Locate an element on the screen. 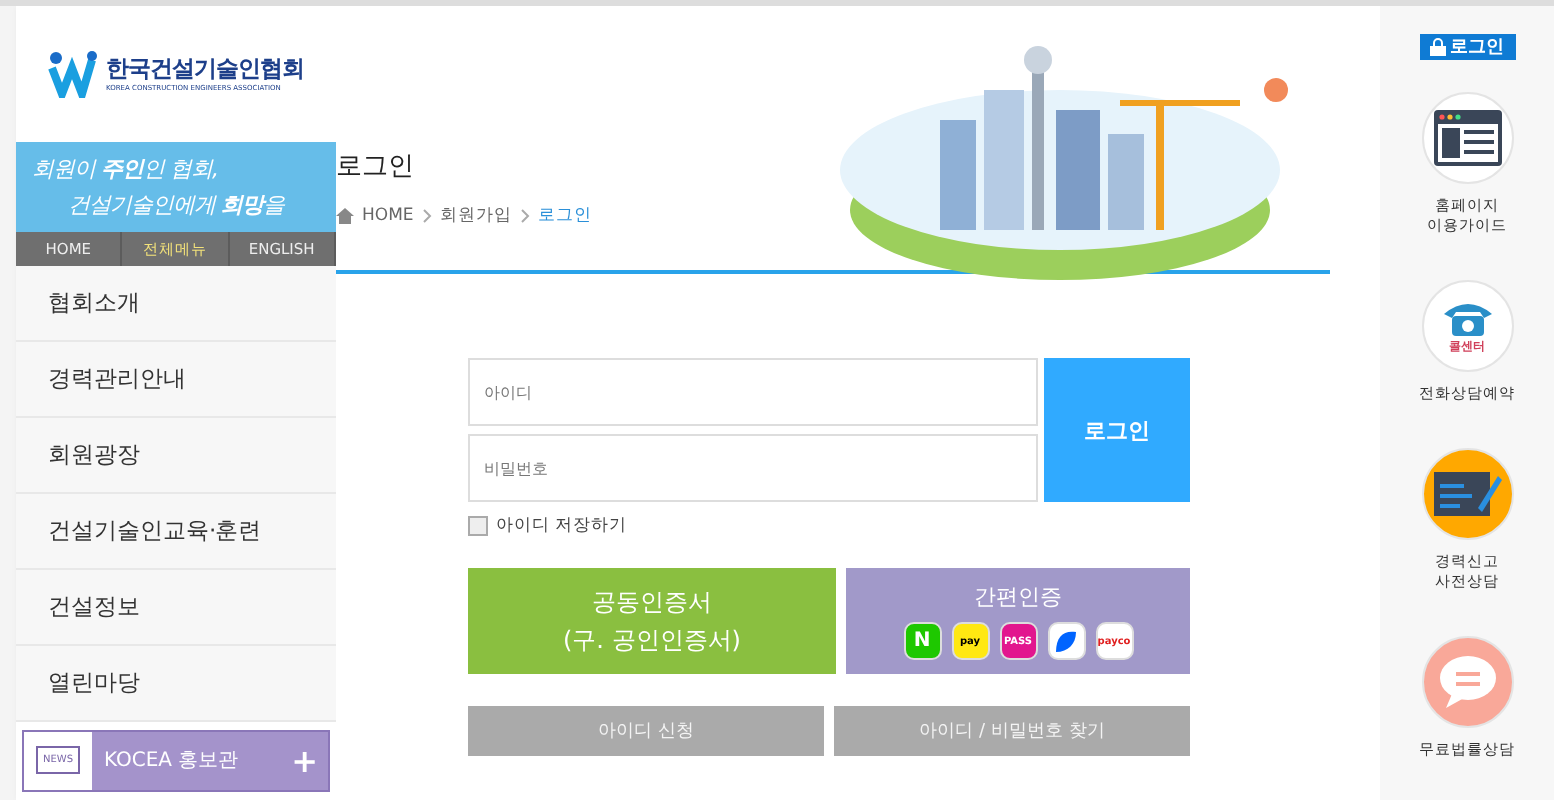  breadcrumb-link: 회원가입 is located at coordinates (475, 216).